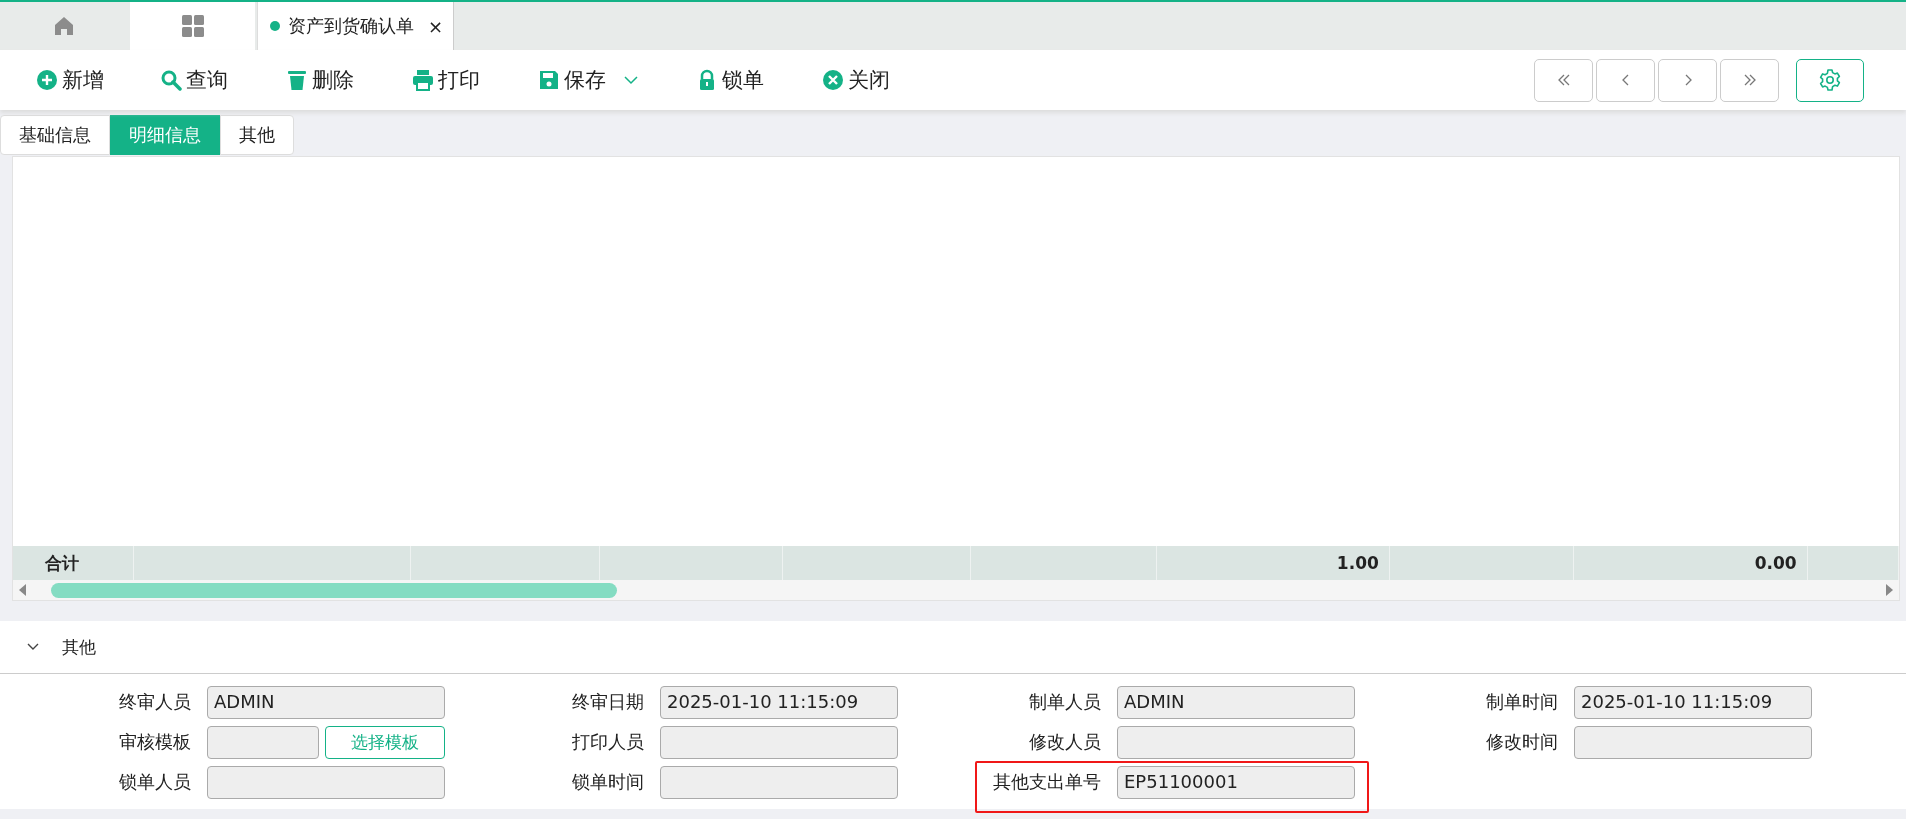 The width and height of the screenshot is (1906, 819). What do you see at coordinates (953, 647) in the screenshot?
I see `section-header: 其他` at bounding box center [953, 647].